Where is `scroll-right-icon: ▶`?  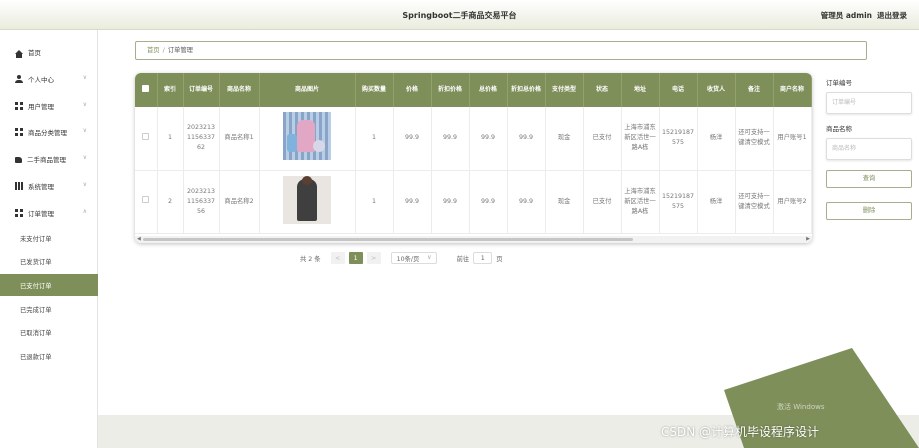 scroll-right-icon: ▶ is located at coordinates (808, 239).